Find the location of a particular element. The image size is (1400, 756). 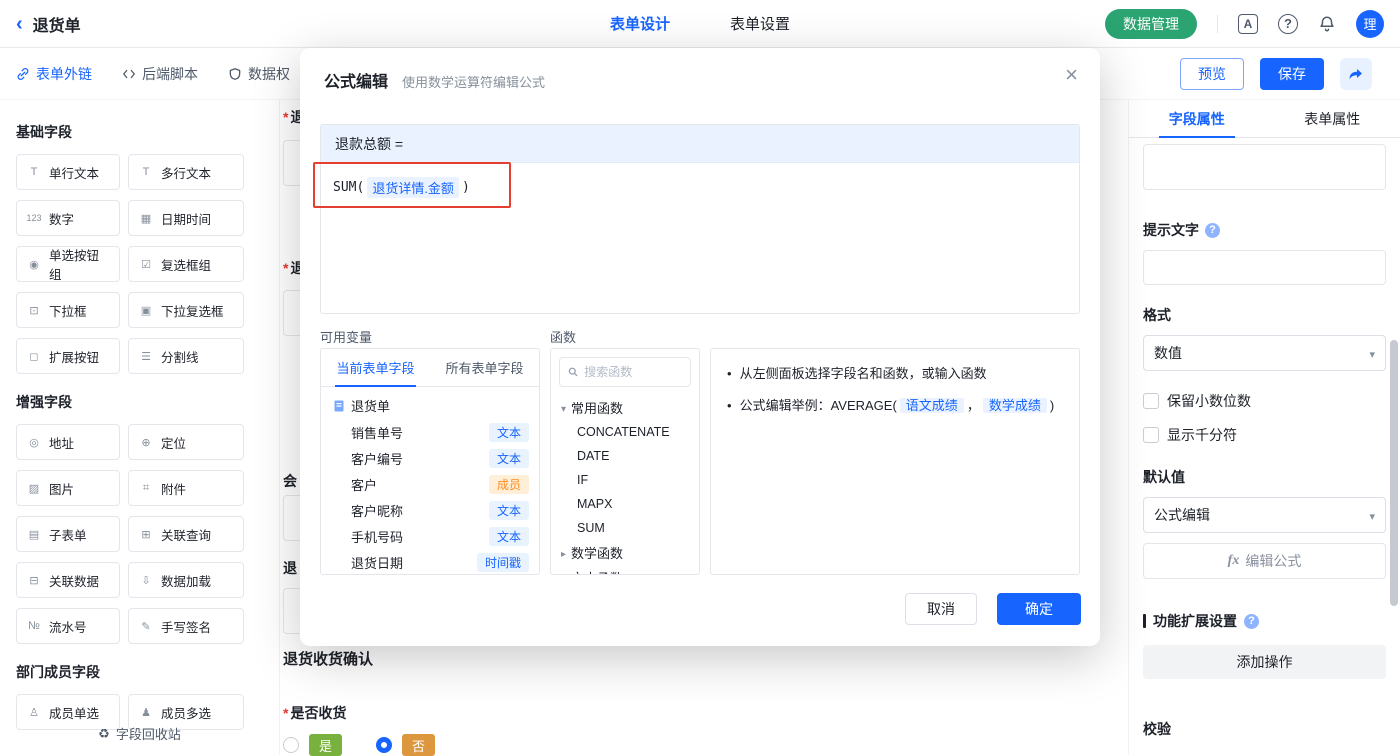

image-icon: ▨ is located at coordinates (34, 488).